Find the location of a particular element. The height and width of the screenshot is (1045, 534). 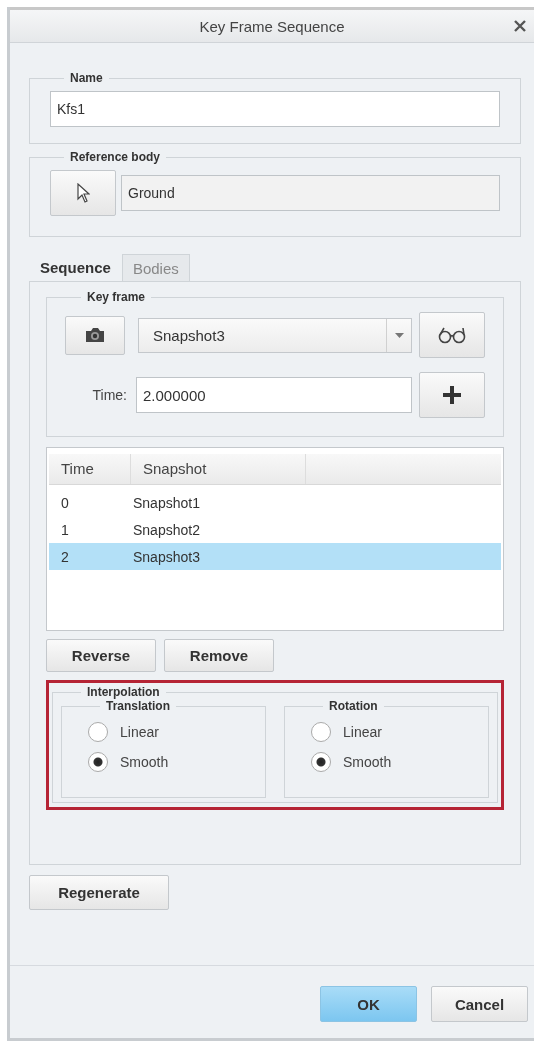

table-cell-text: 1 is located at coordinates (65, 529).